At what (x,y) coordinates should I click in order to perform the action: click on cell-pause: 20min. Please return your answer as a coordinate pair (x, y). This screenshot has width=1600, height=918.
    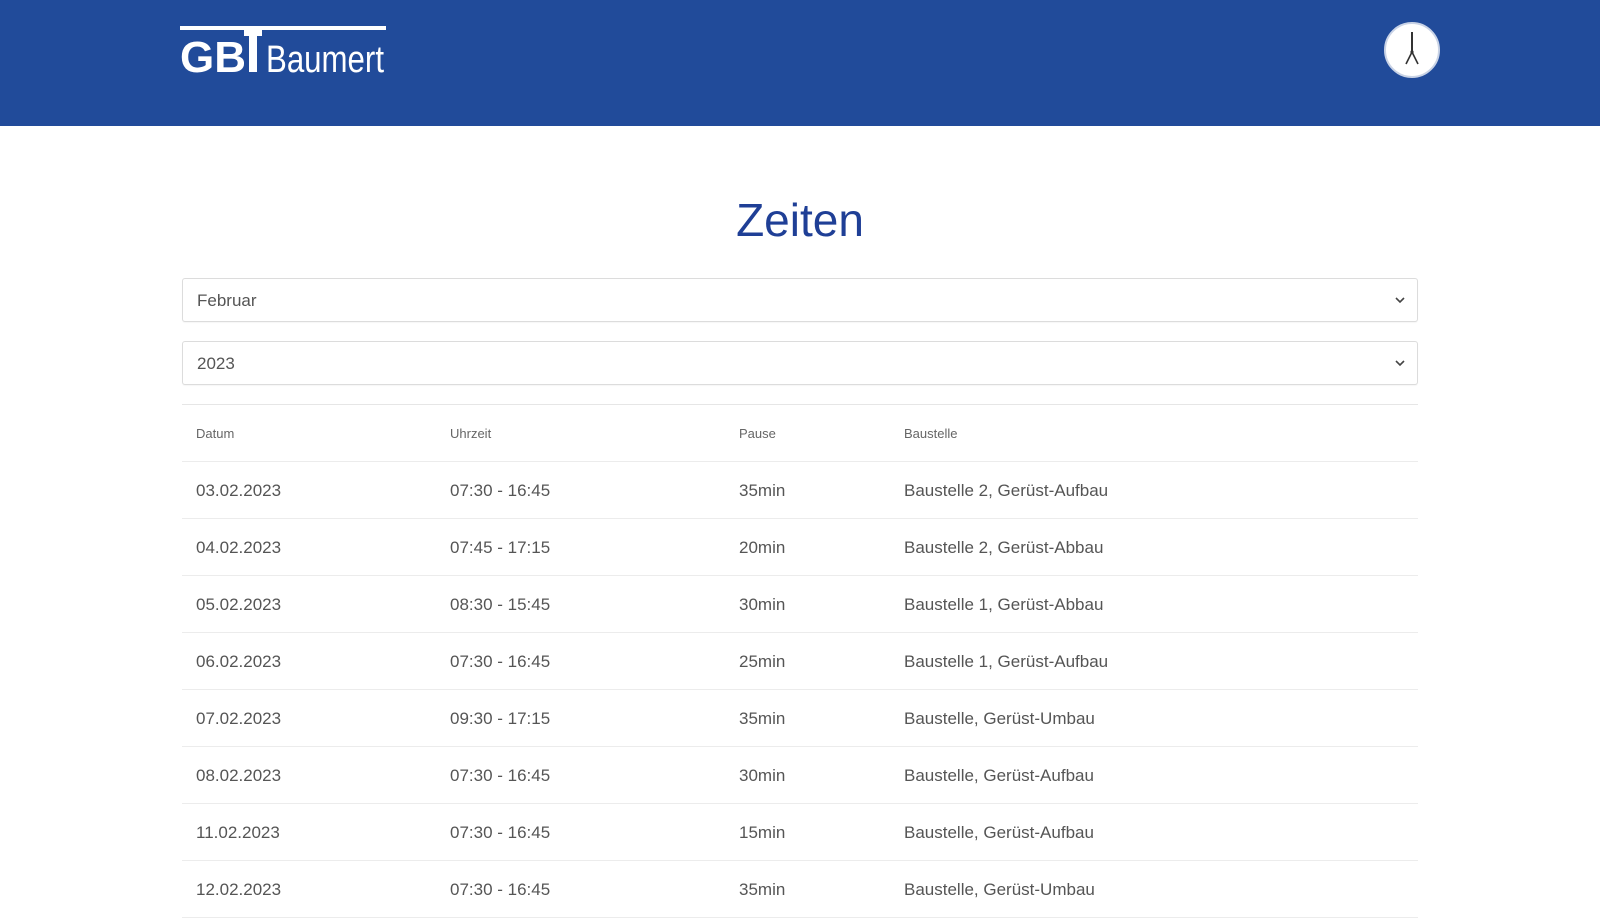
    Looking at the image, I should click on (762, 547).